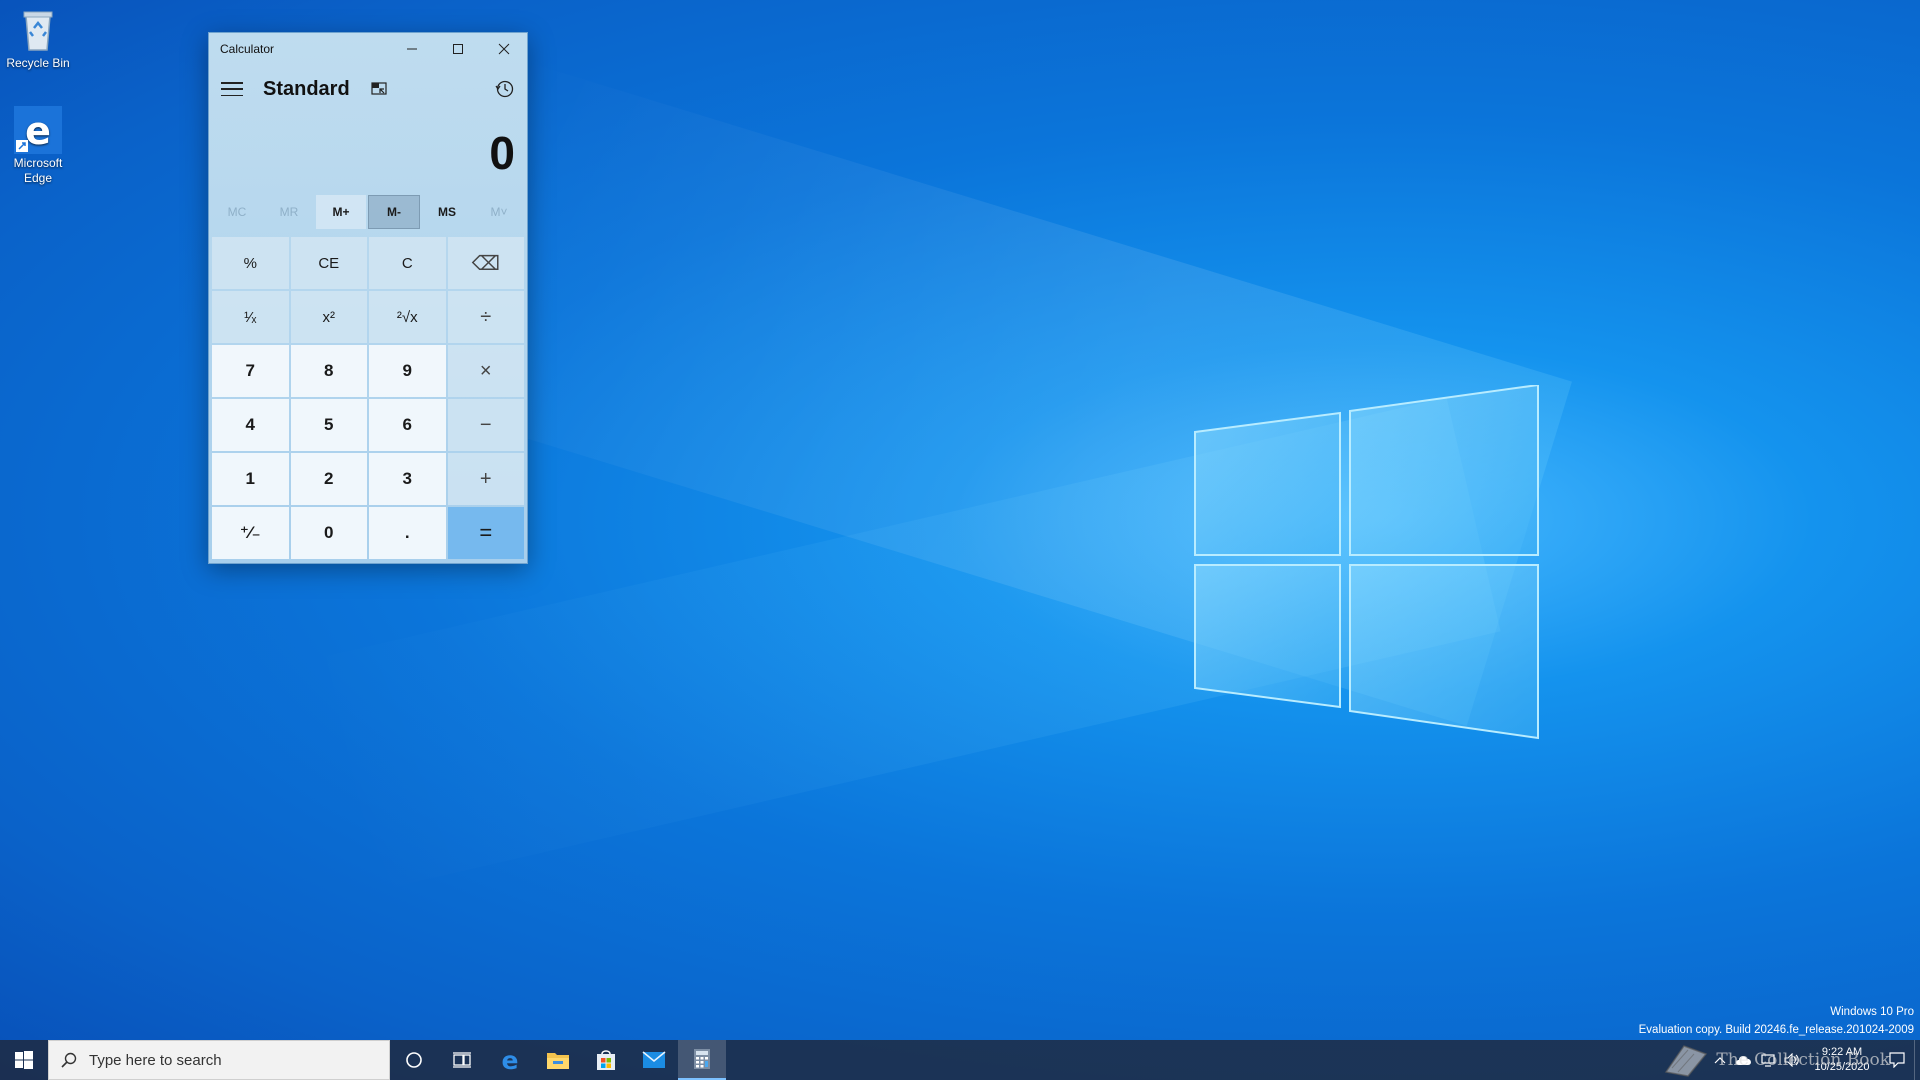 The image size is (1920, 1080). I want to click on square-button: x², so click(328, 317).